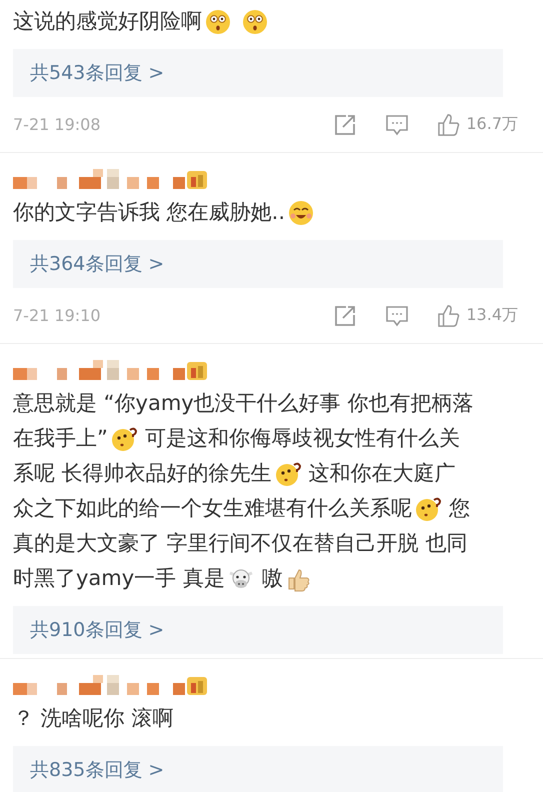 Image resolution: width=543 pixels, height=792 pixels. Describe the element at coordinates (57, 124) in the screenshot. I see `comment-time: 7-21 19:08` at that location.